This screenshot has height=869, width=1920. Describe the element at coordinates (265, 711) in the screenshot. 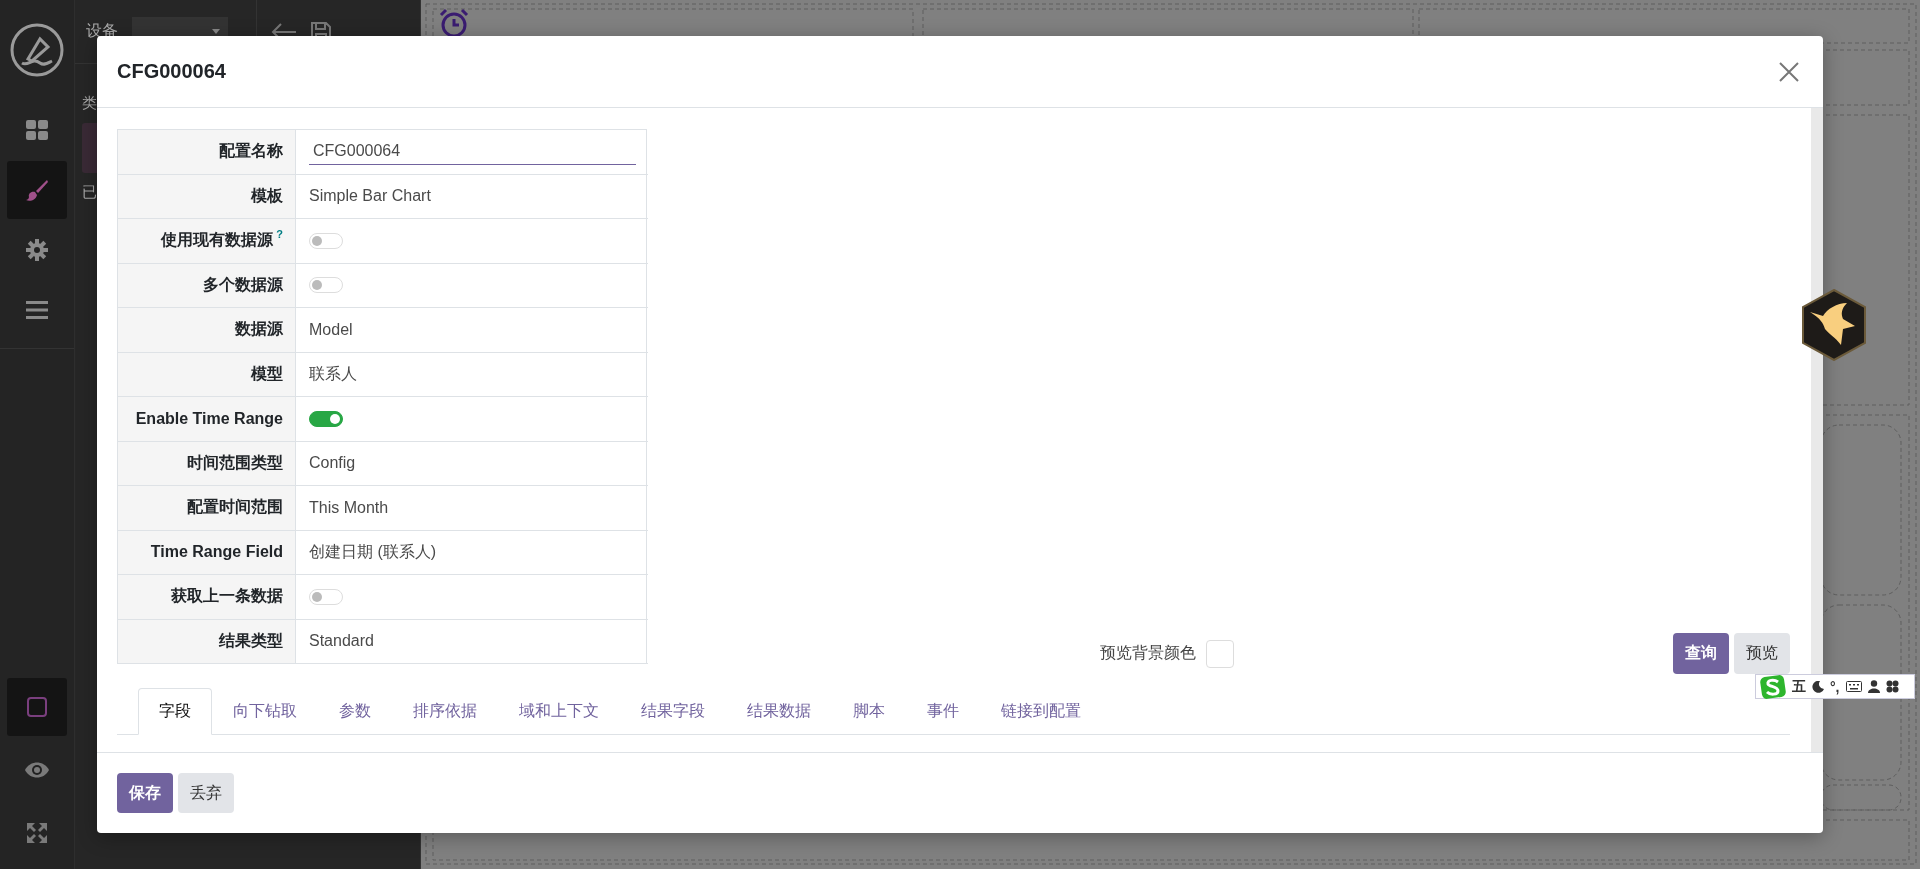

I see `tab: 向下钻取` at that location.